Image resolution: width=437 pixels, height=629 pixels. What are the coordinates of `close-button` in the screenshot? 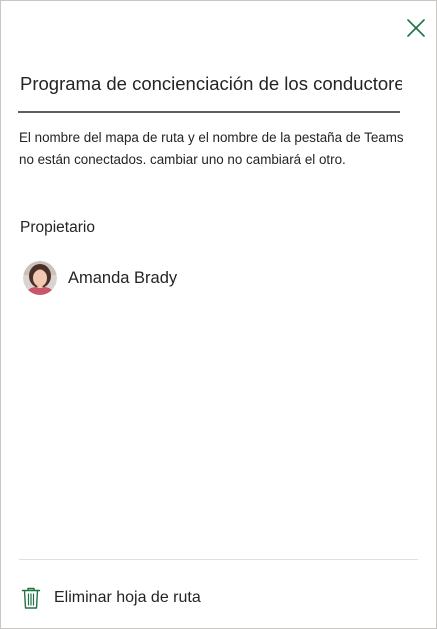 It's located at (416, 28).